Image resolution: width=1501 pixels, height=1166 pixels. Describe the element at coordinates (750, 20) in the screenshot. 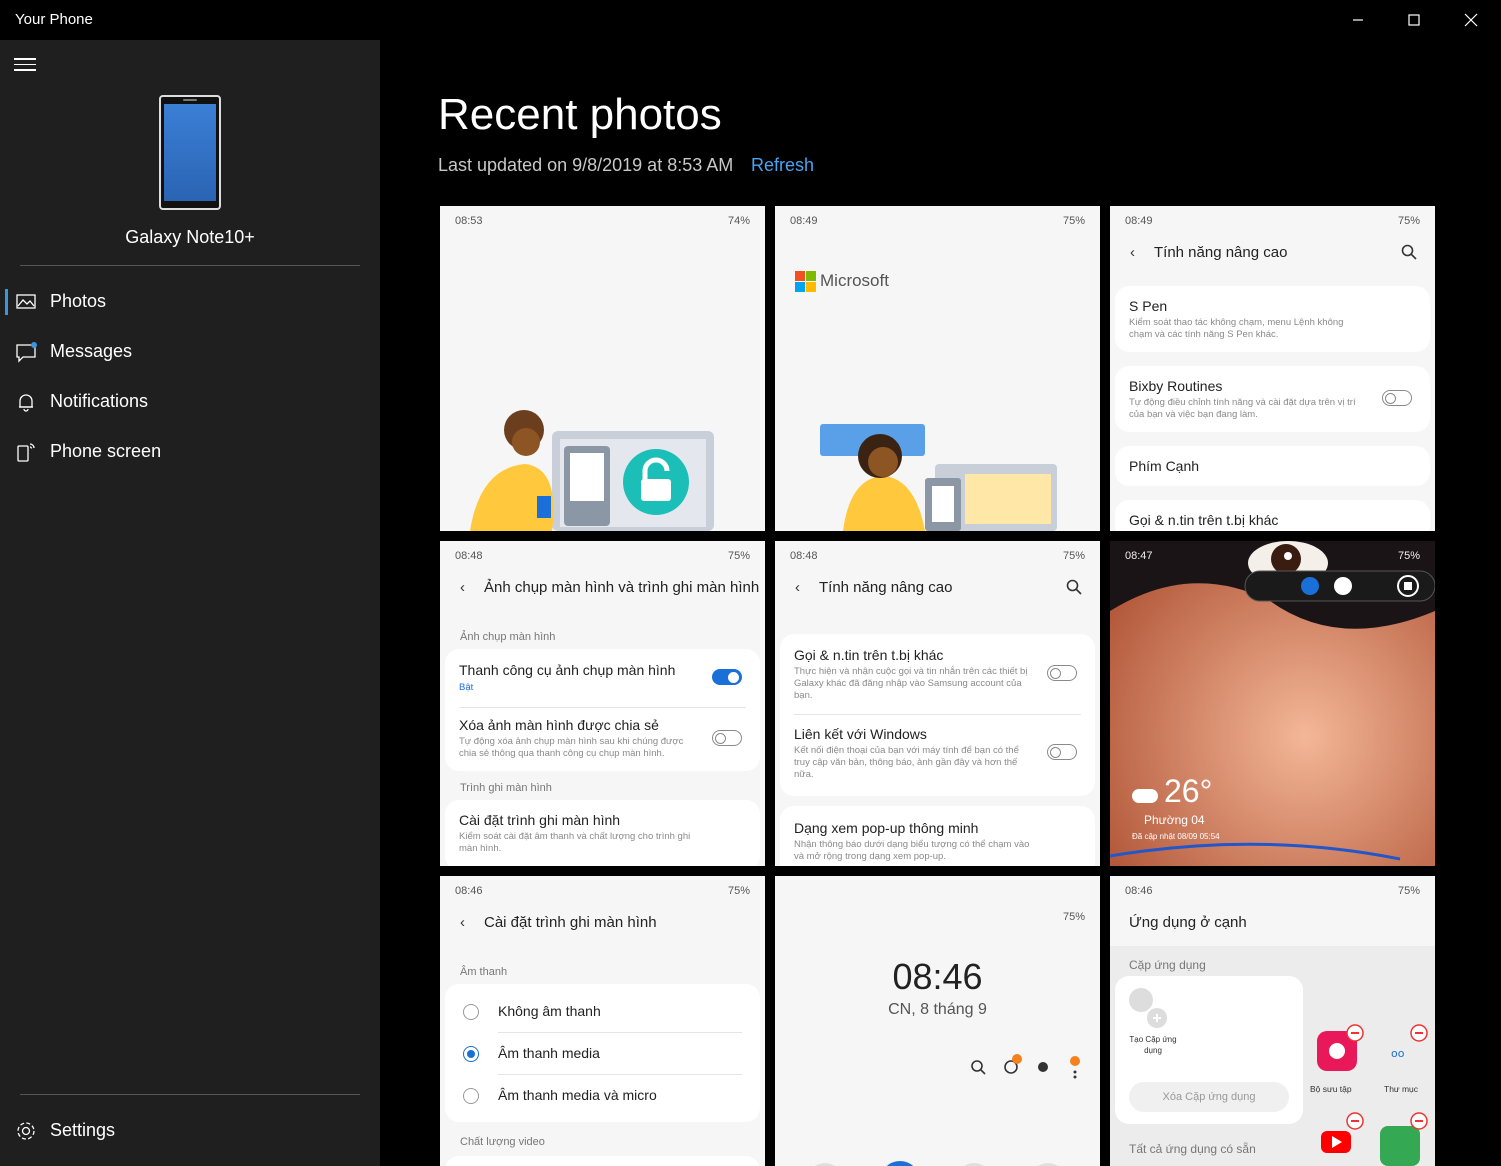

I see `title-bar: Your Phone` at that location.